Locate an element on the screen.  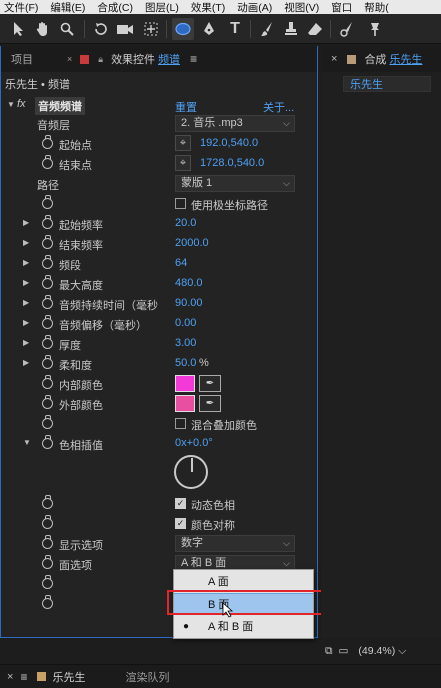
start-point-value: 192.0,540.0 is located at coordinates (229, 143).